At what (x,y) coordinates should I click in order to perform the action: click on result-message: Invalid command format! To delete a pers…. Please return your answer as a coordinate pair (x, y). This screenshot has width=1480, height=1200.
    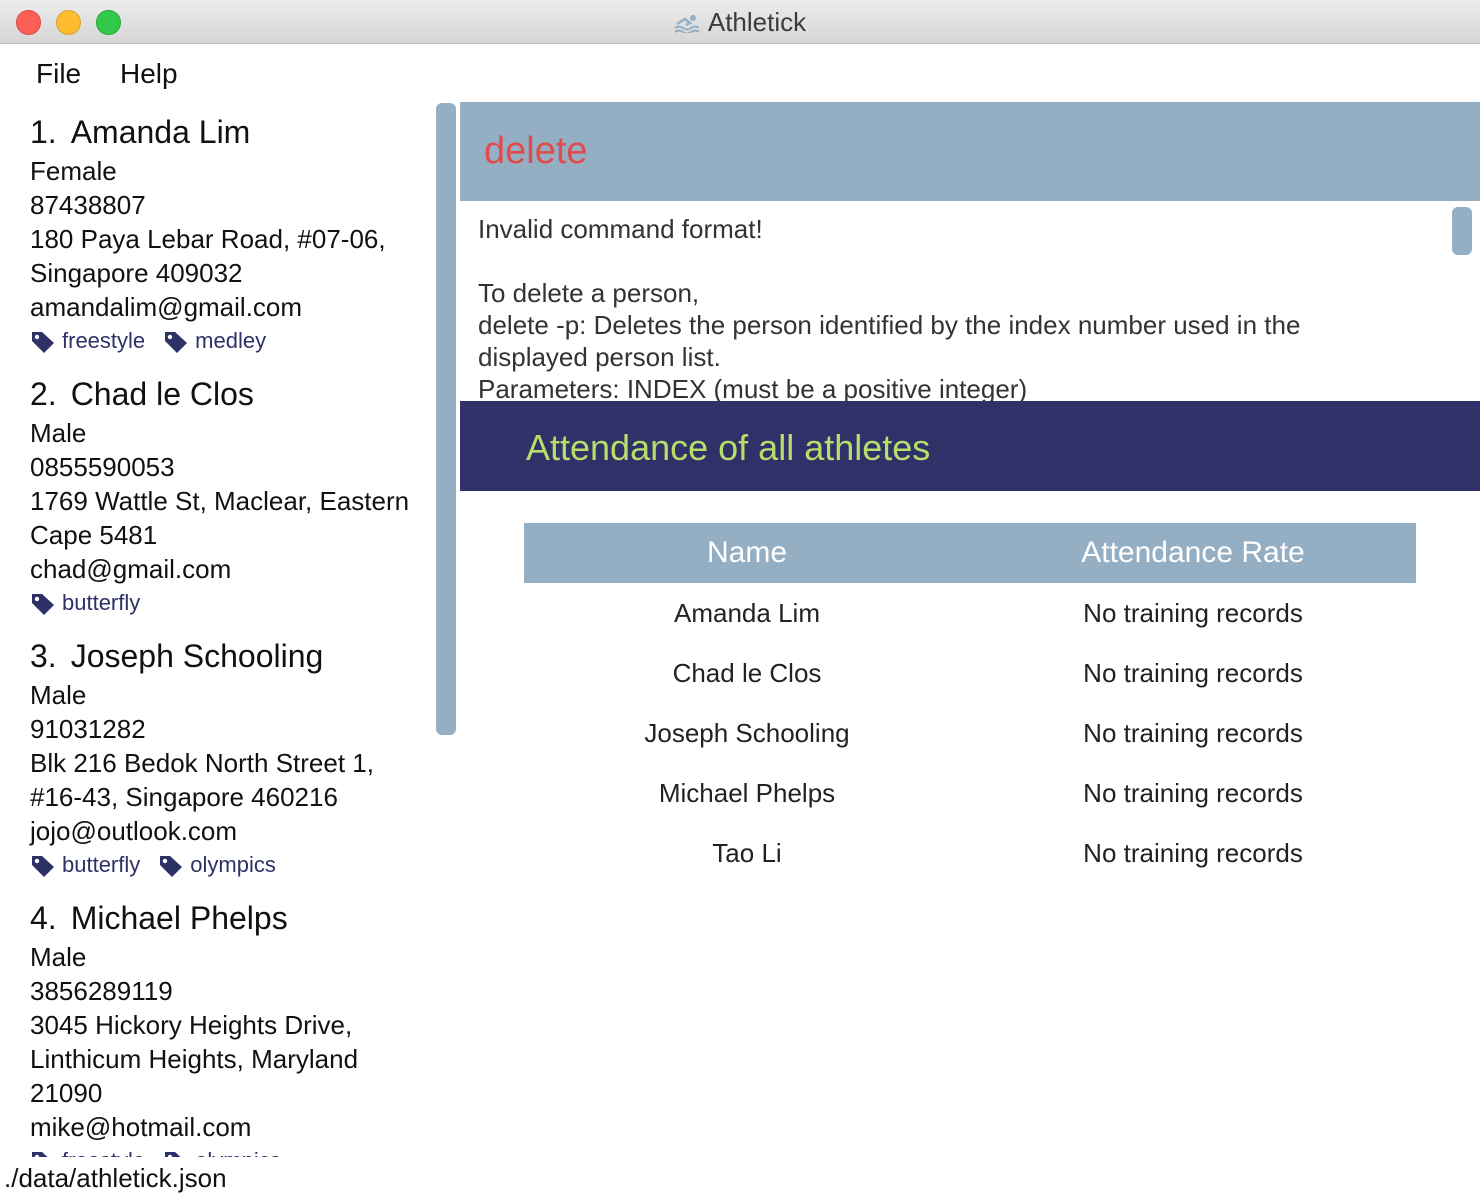
    Looking at the image, I should click on (889, 307).